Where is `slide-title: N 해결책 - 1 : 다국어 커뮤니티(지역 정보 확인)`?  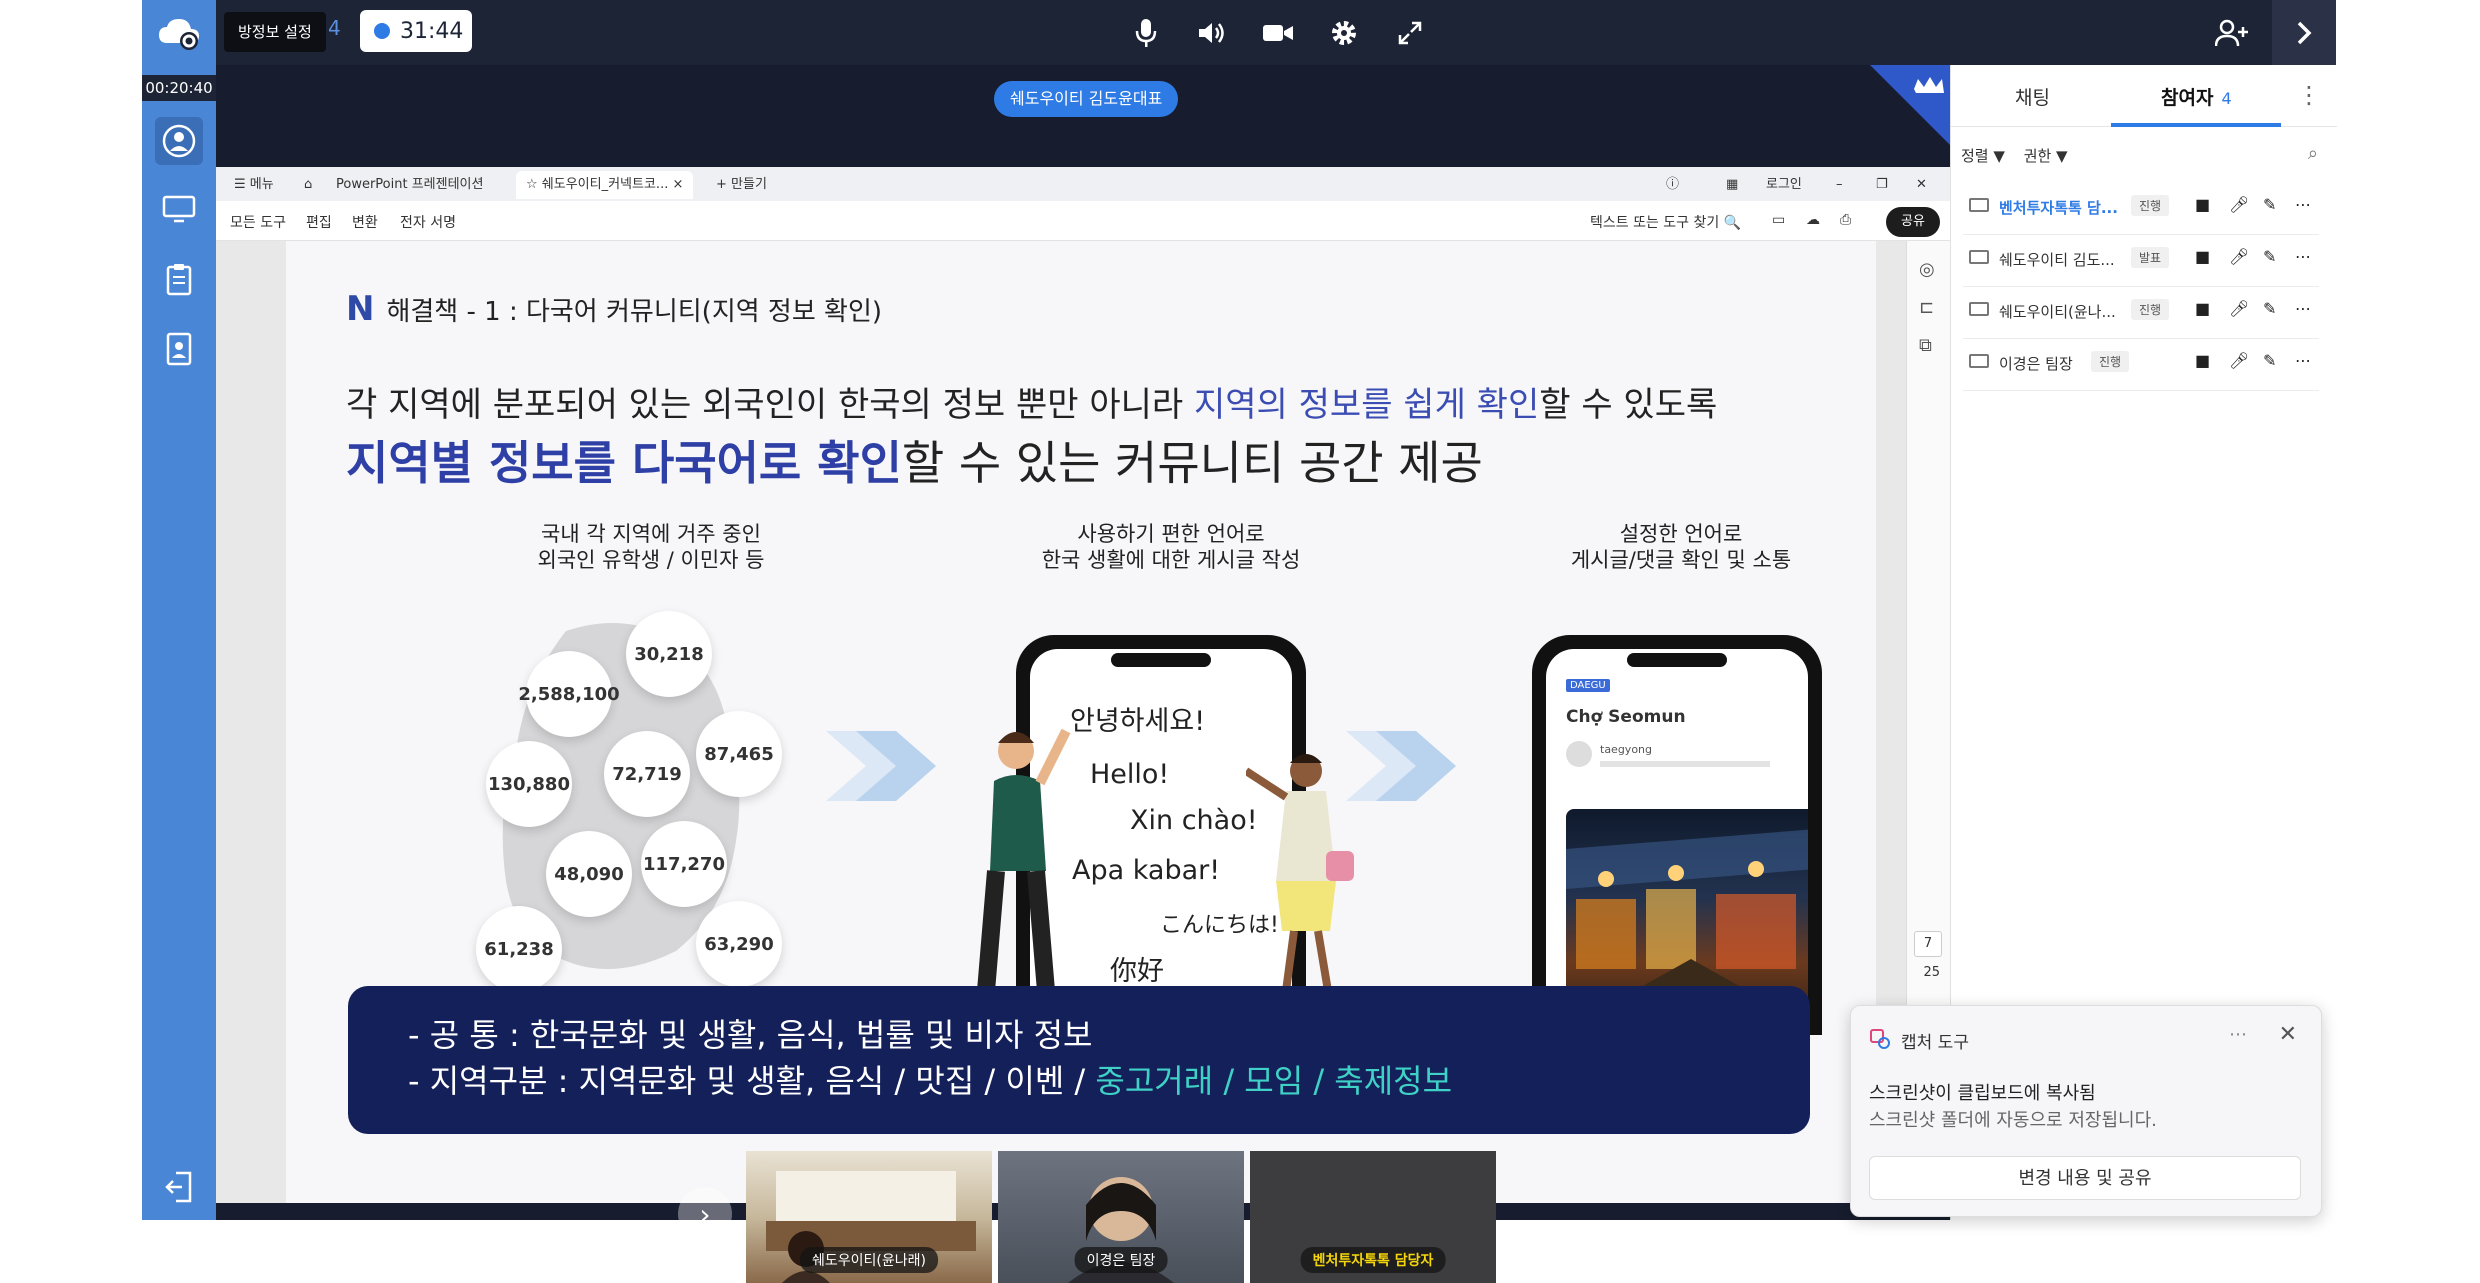
slide-title: N 해결책 - 1 : 다국어 커뮤니티(지역 정보 확인) is located at coordinates (614, 309).